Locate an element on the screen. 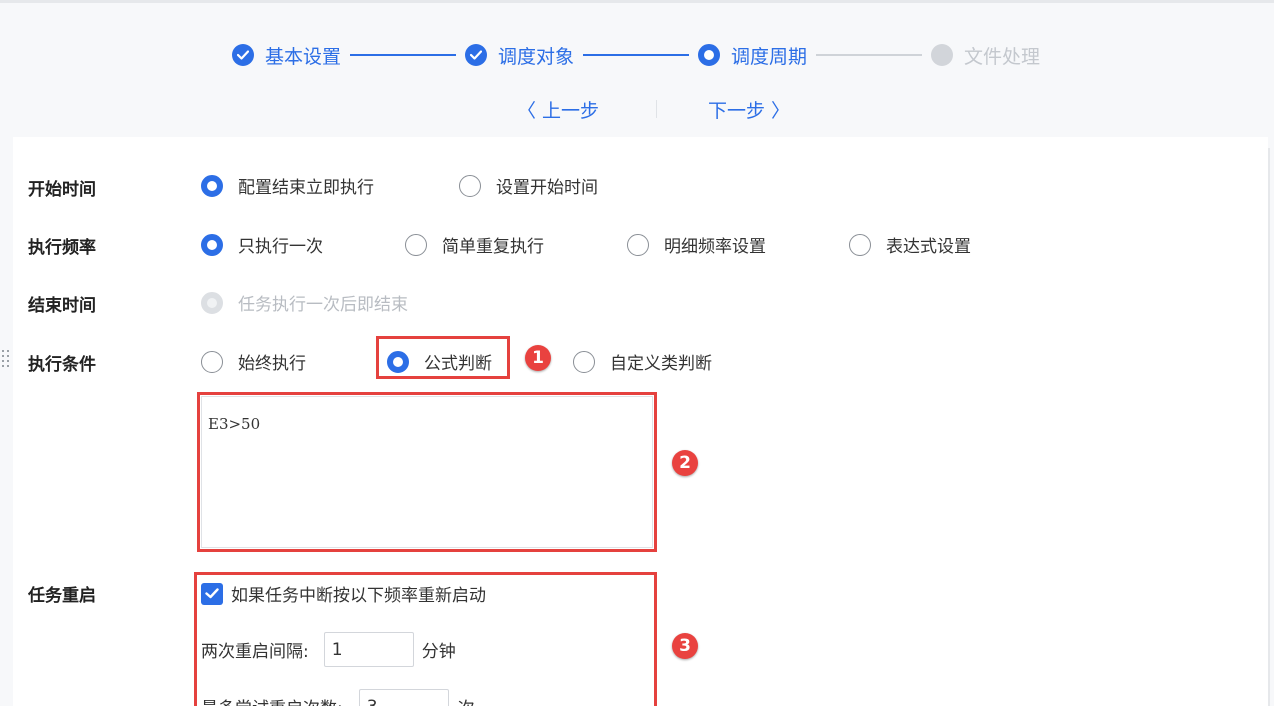  step-navigation: 〈 上一步 下一步 〉 is located at coordinates (637, 109).